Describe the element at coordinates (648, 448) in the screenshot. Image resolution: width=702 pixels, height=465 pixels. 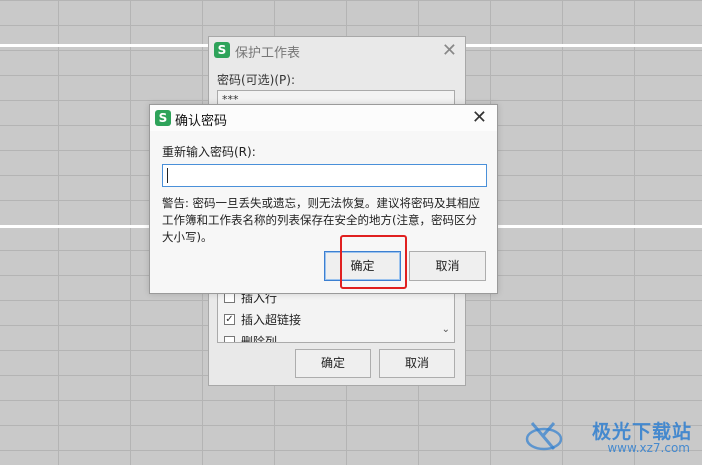
I see `watermark-url: www.xz7.com` at that location.